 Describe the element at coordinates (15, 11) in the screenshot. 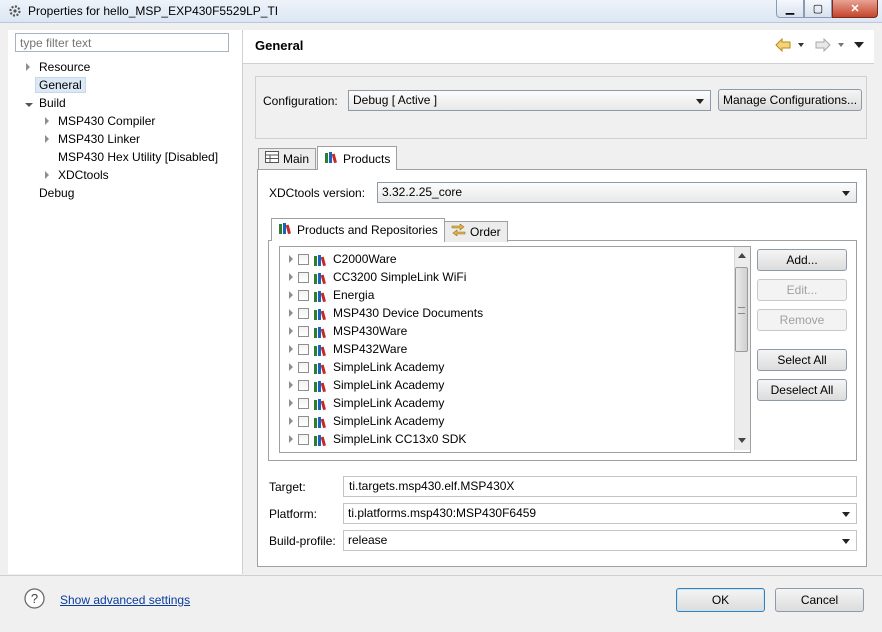

I see `app-gear-icon` at that location.